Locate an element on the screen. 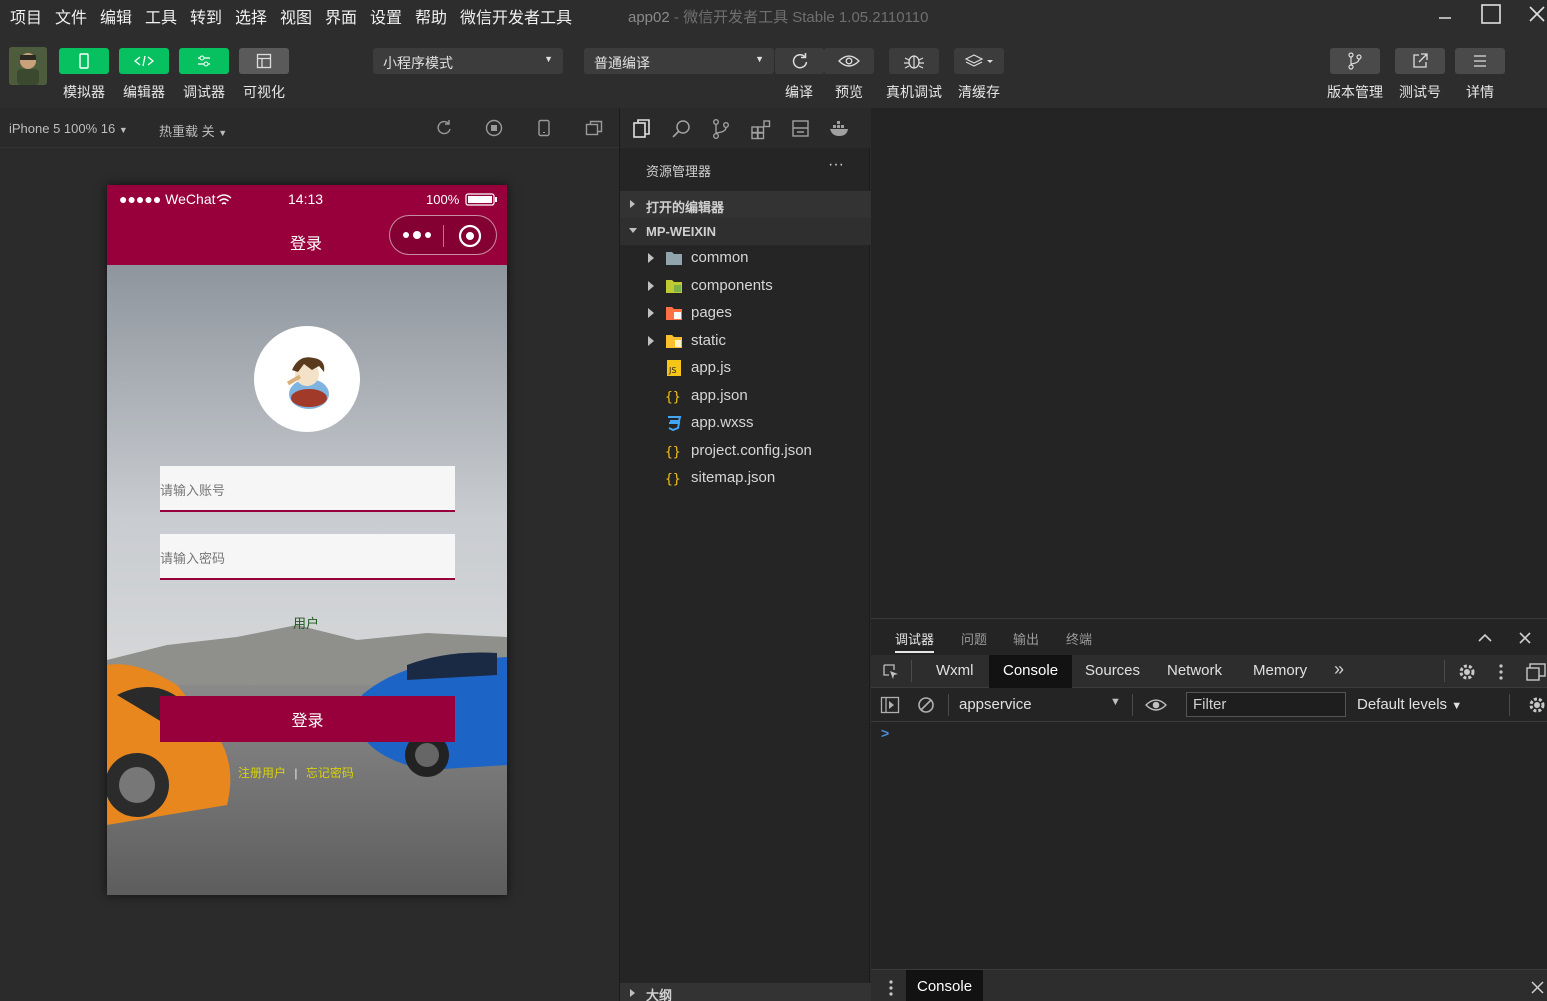  hot-reload-value: 热重载 关 is located at coordinates (187, 131).